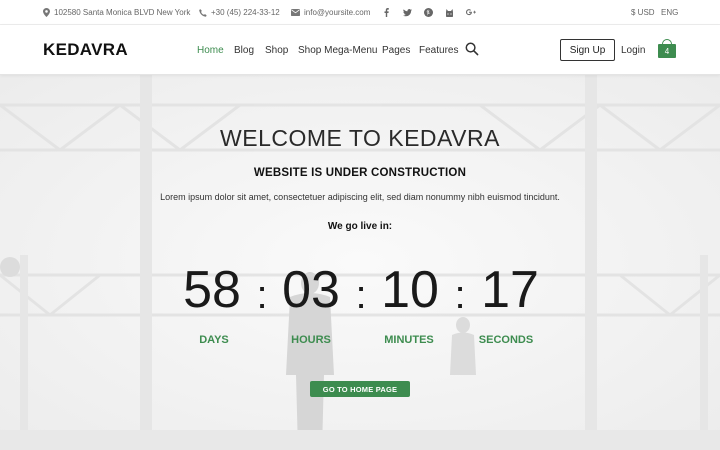 The height and width of the screenshot is (450, 720). I want to click on twitter-icon, so click(407, 13).